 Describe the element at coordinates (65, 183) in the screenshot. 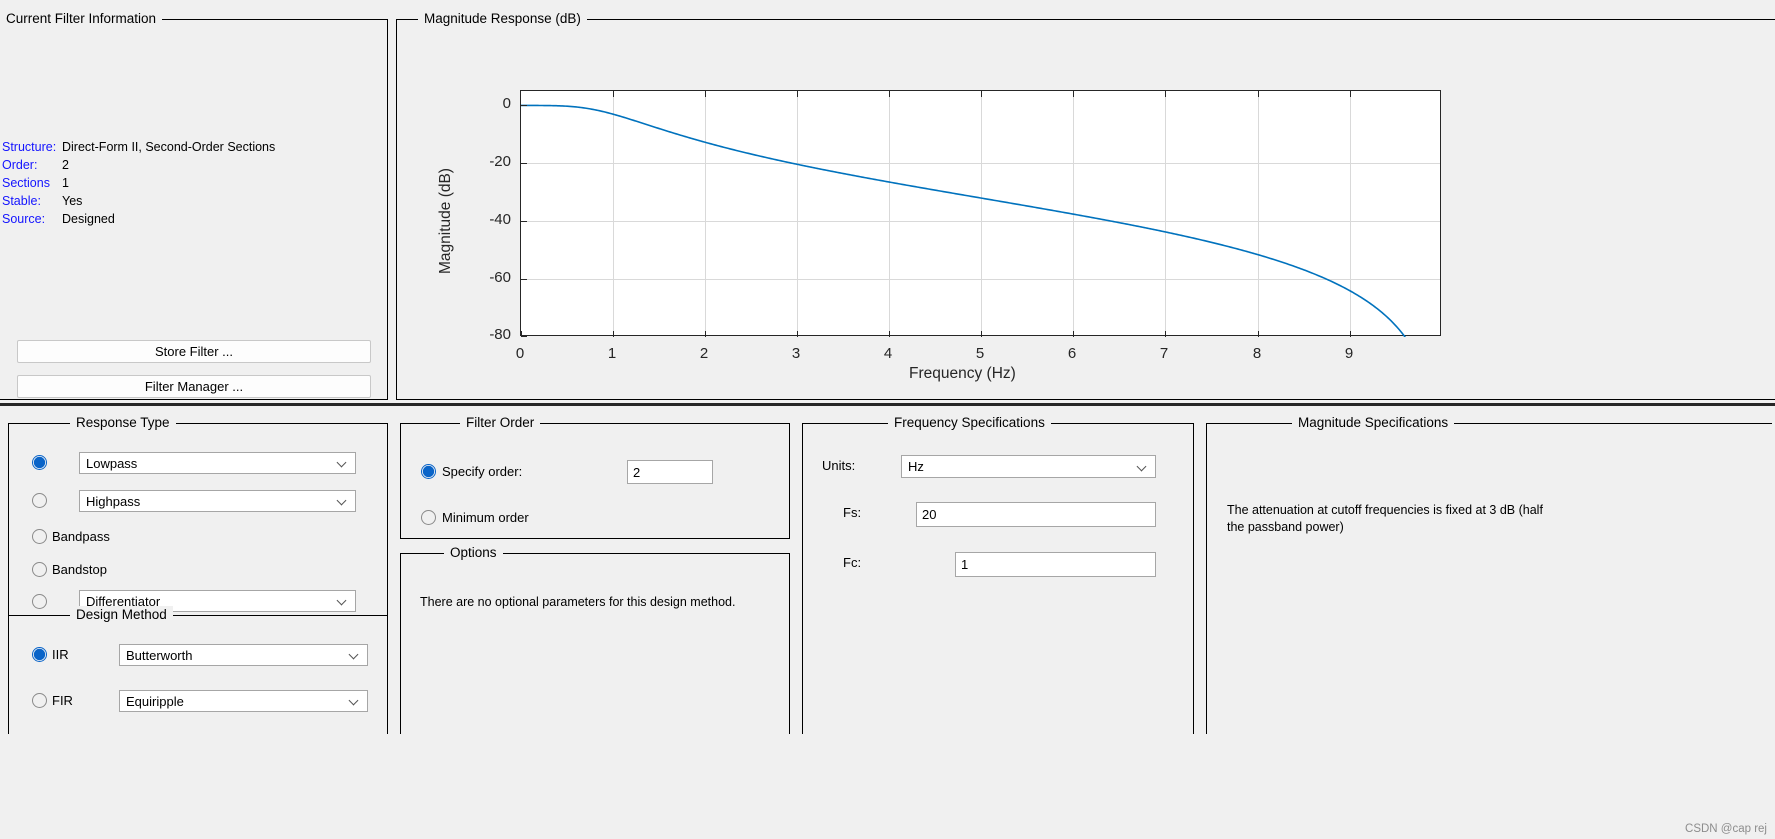

I see `filter-info-value: 1` at that location.